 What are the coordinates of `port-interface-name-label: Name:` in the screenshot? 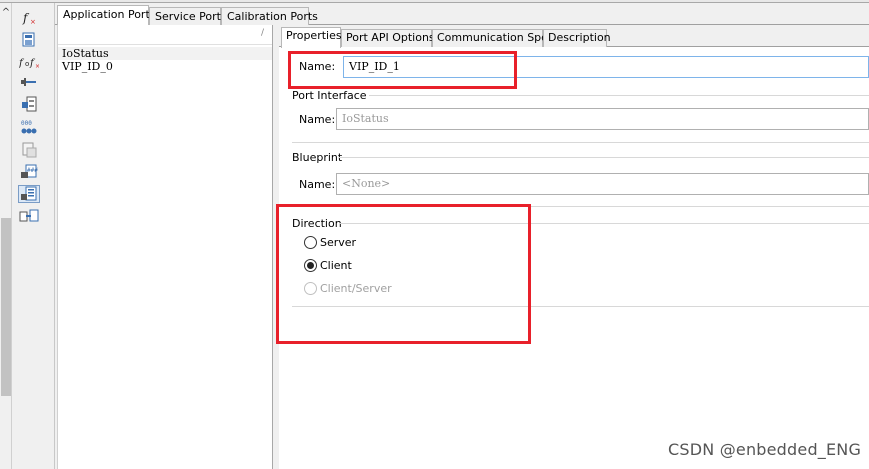 It's located at (317, 119).